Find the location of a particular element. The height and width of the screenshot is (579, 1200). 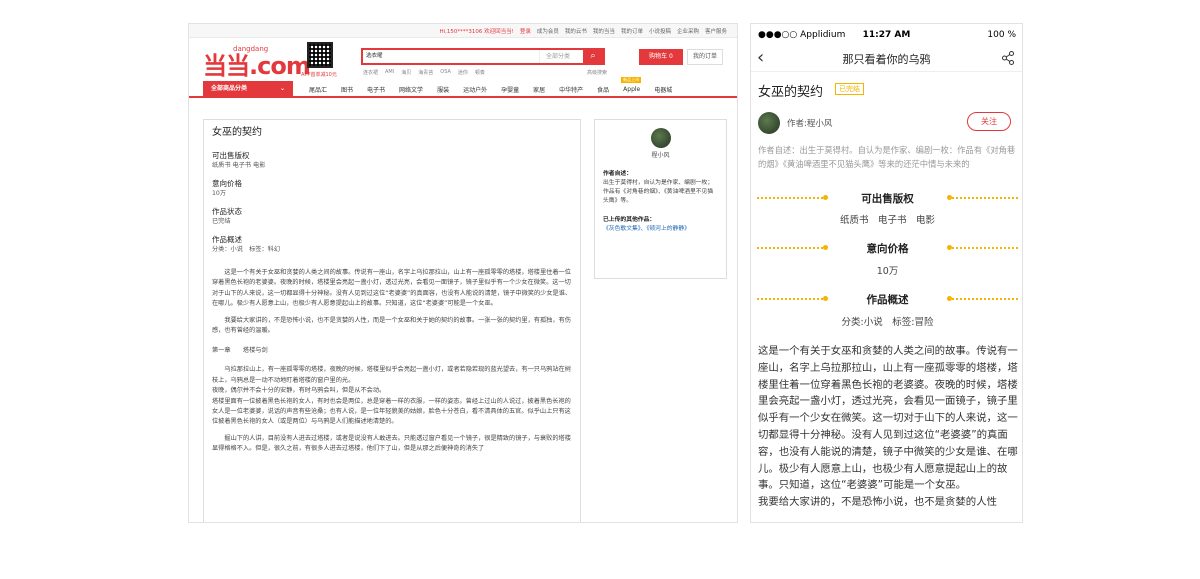

nav-item: 图书 is located at coordinates (347, 89).